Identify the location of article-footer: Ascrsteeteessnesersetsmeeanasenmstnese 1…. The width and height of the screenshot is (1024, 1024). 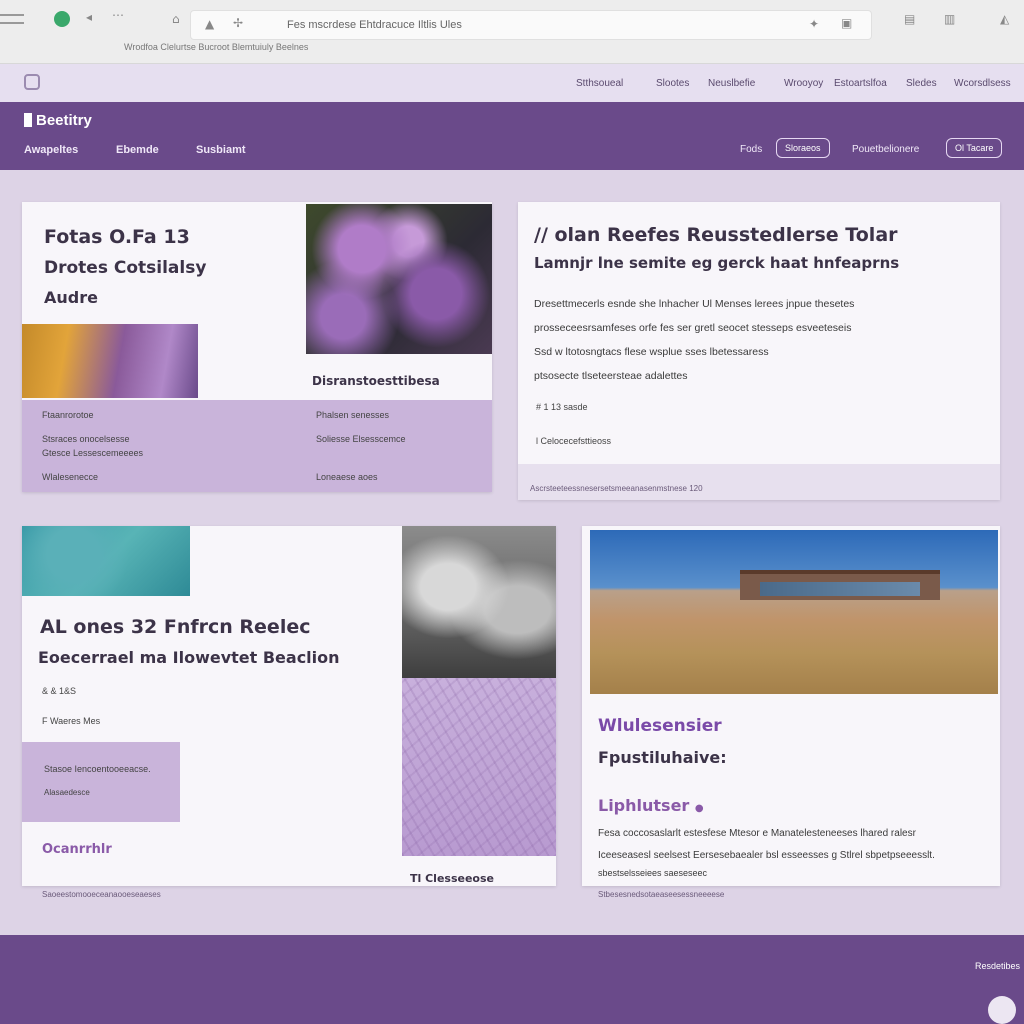
(616, 488).